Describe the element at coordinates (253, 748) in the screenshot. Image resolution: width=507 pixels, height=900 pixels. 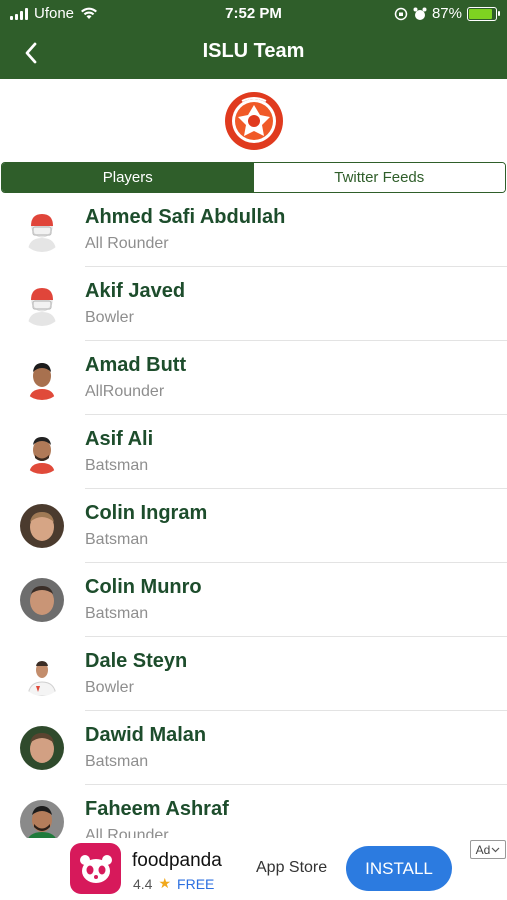
I see `list-item: Dawid Malan Batsman` at that location.